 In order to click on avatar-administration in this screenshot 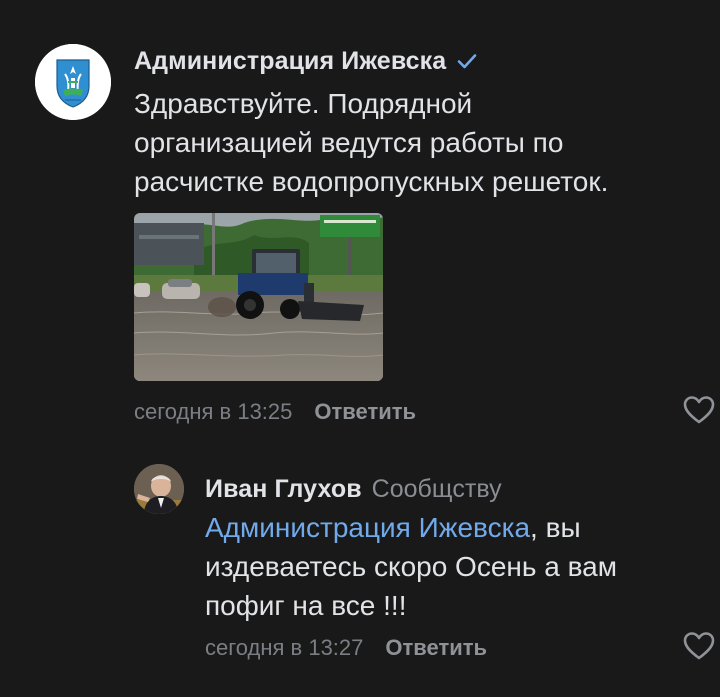, I will do `click(73, 82)`.